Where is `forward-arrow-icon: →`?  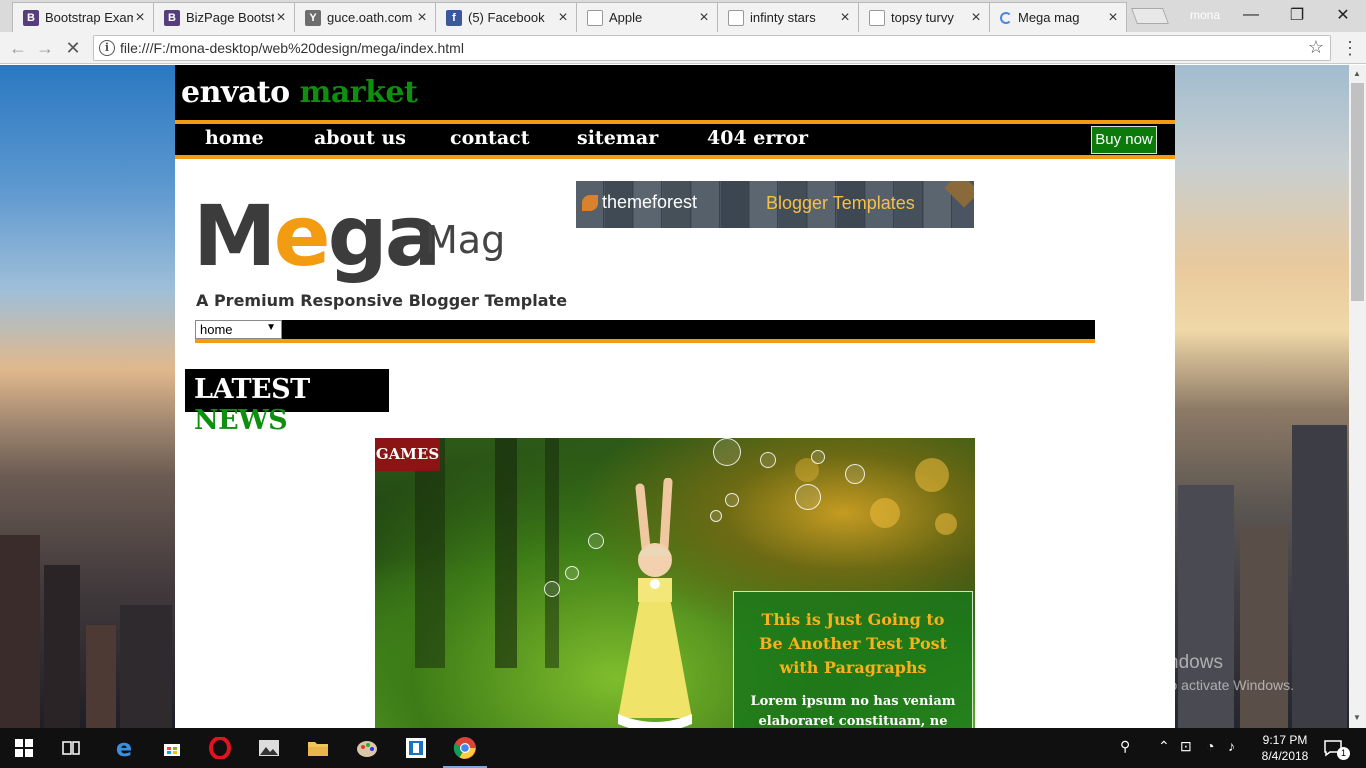
forward-arrow-icon: → is located at coordinates (45, 48).